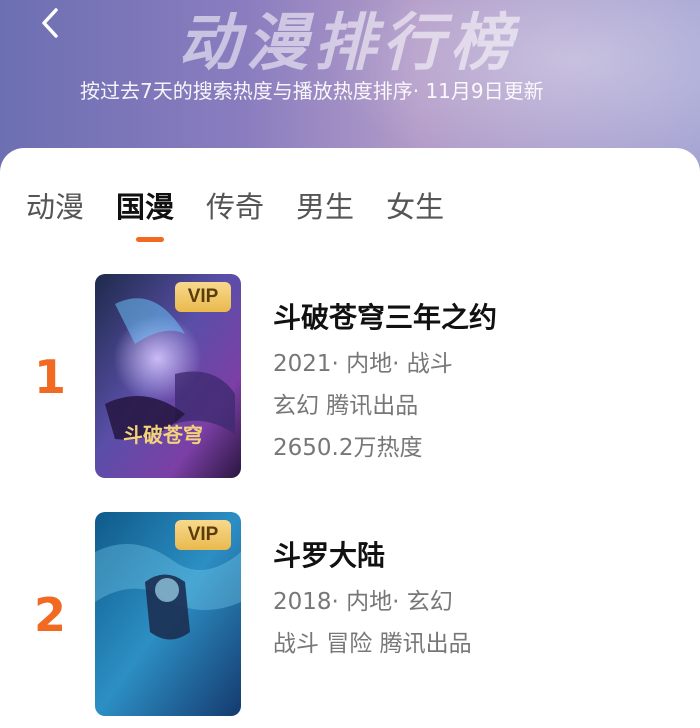 The width and height of the screenshot is (700, 728). Describe the element at coordinates (55, 206) in the screenshot. I see `tab-donghua: 动漫` at that location.